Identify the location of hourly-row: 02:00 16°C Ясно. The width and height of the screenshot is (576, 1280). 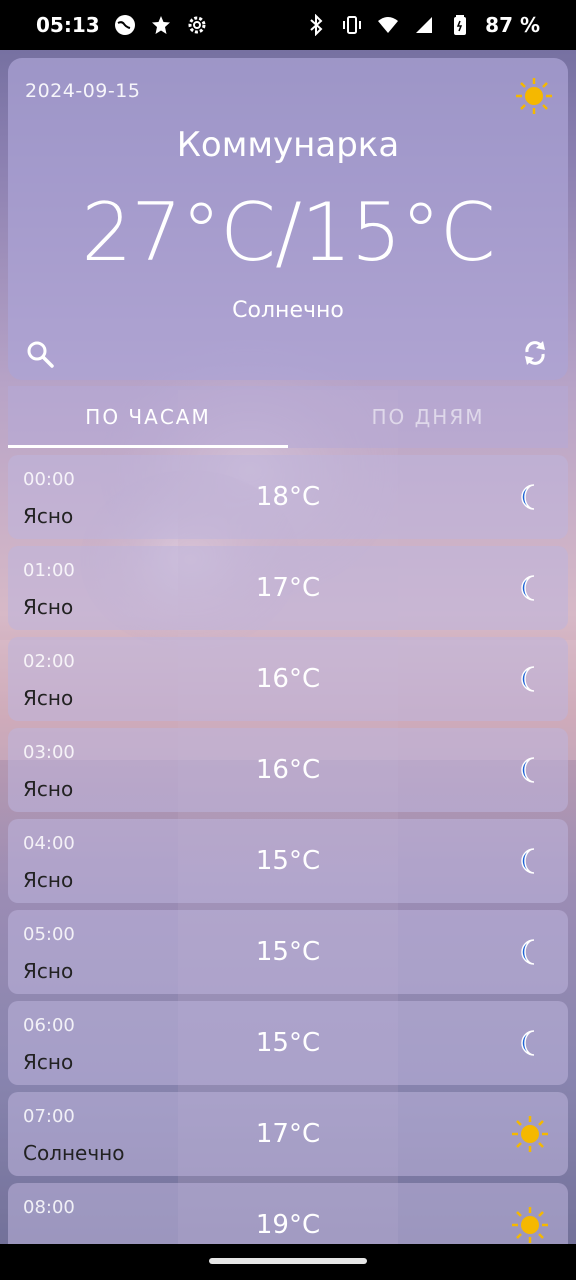
(288, 679).